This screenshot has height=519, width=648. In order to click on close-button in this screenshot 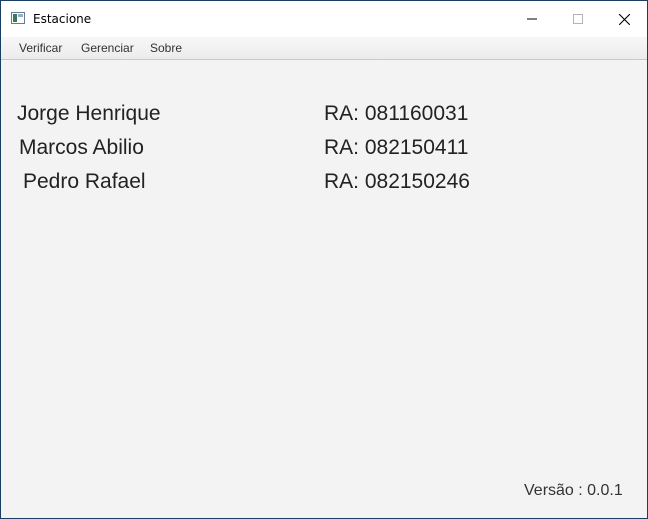, I will do `click(624, 19)`.